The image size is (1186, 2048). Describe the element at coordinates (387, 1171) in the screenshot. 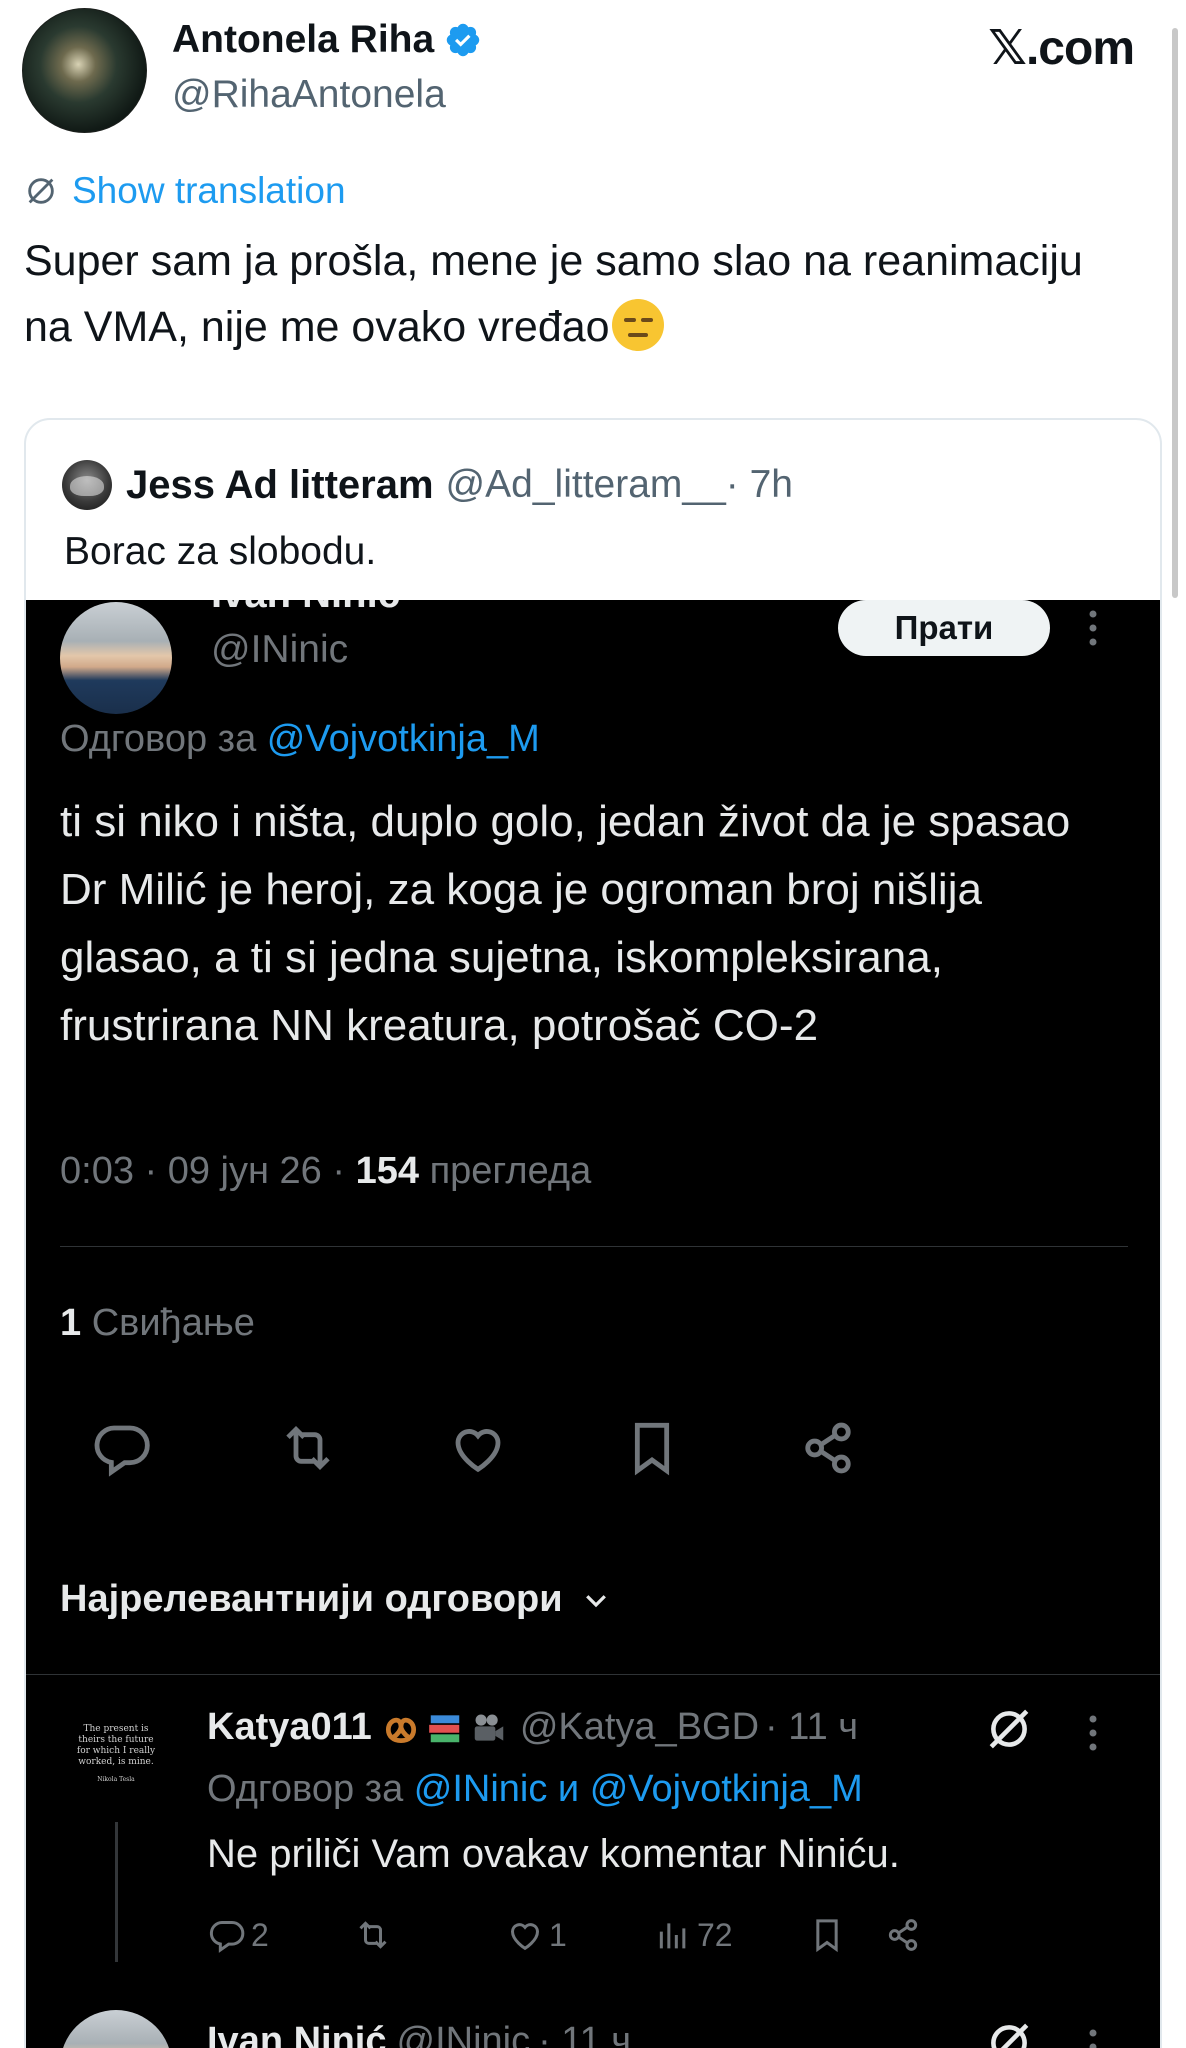

I see `embedded-views-count: 154` at that location.